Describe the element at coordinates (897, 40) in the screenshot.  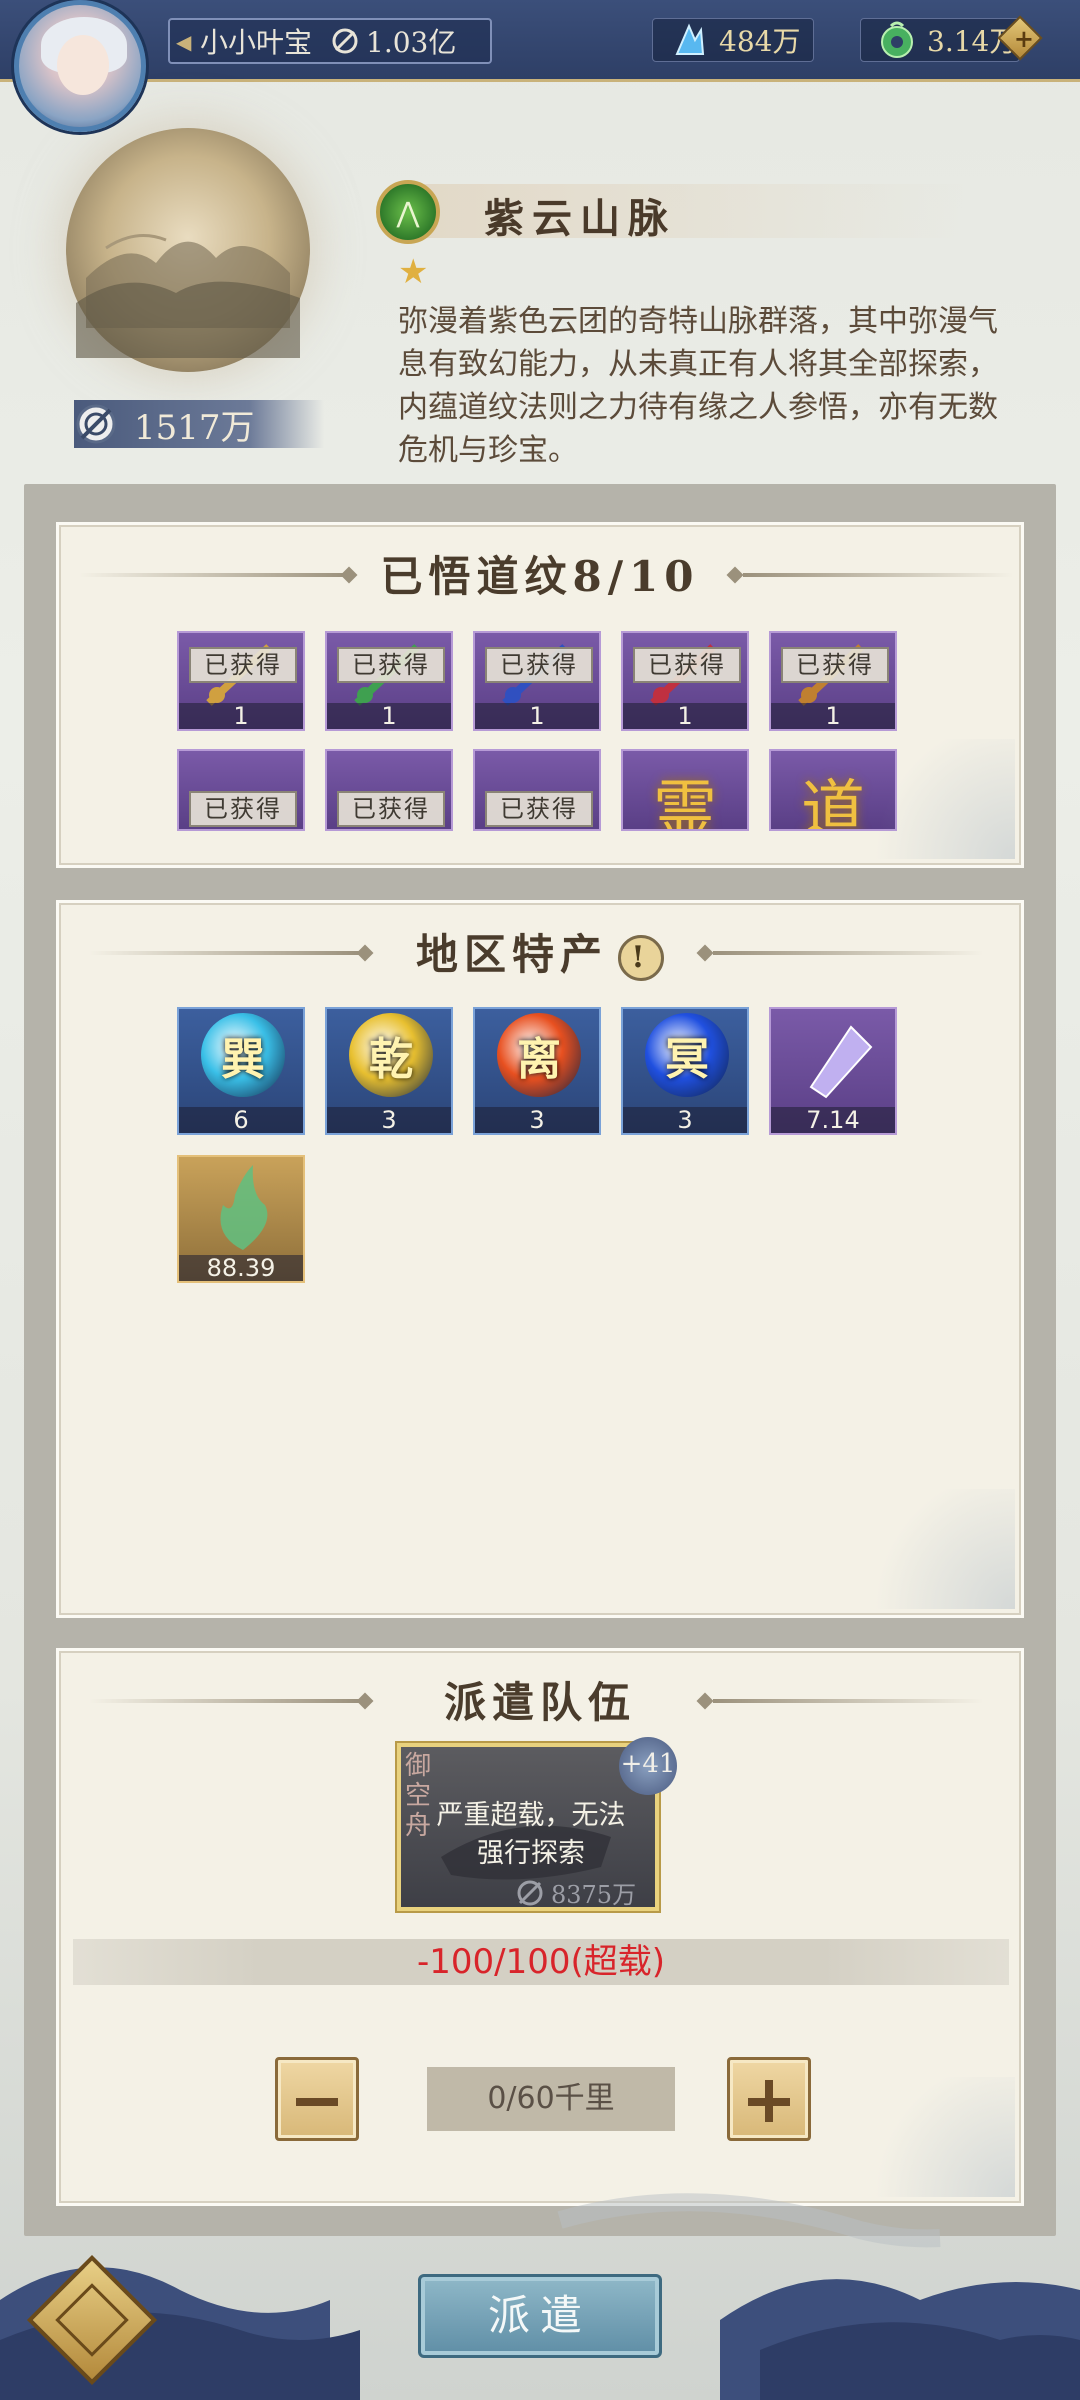
I see `jade-coin-icon` at that location.